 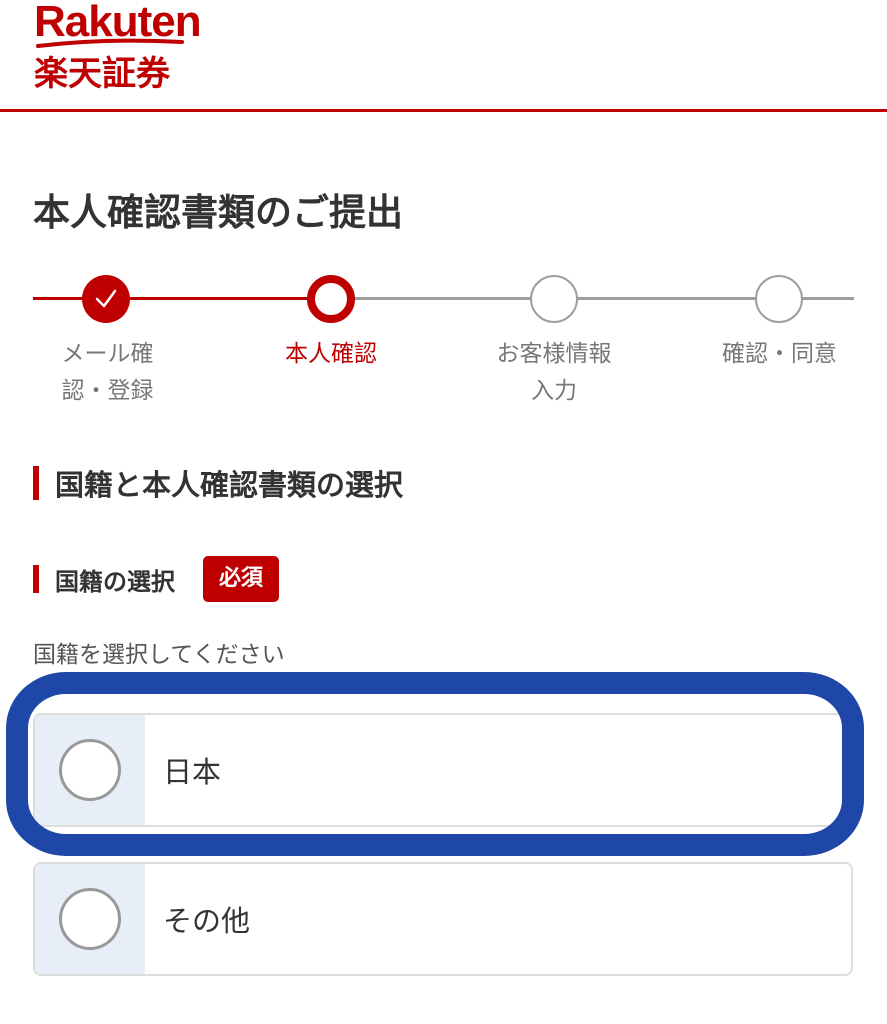 What do you see at coordinates (554, 372) in the screenshot?
I see `step-3-label: お客様情報 入力` at bounding box center [554, 372].